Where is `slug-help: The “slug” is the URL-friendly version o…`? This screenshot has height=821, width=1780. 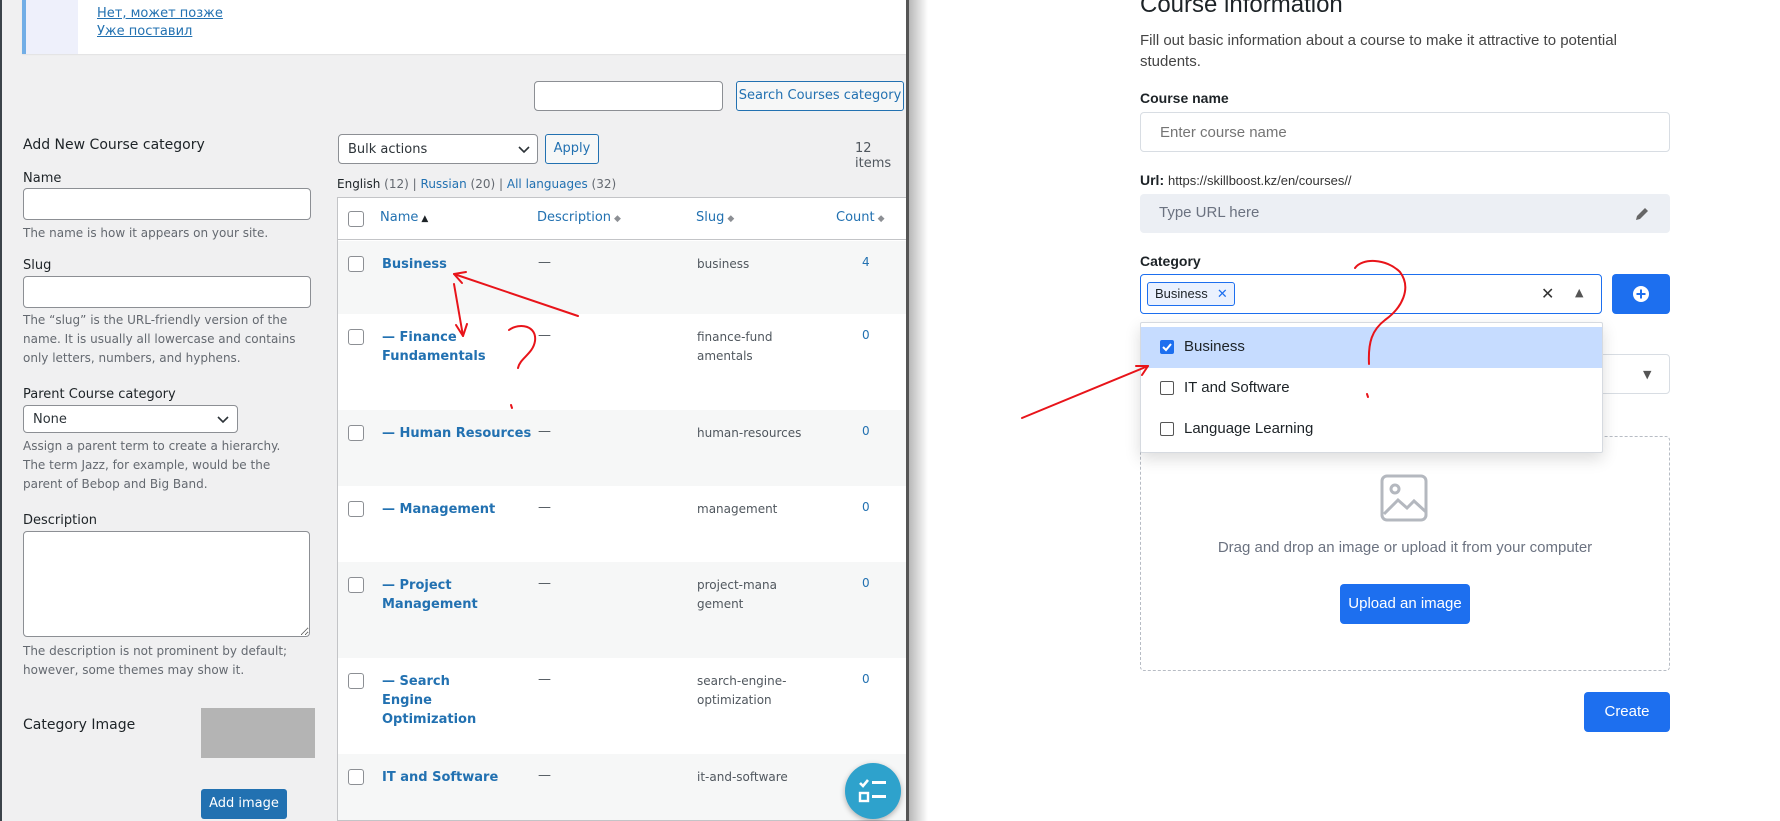
slug-help: The “slug” is the URL-friendly version o… is located at coordinates (159, 339).